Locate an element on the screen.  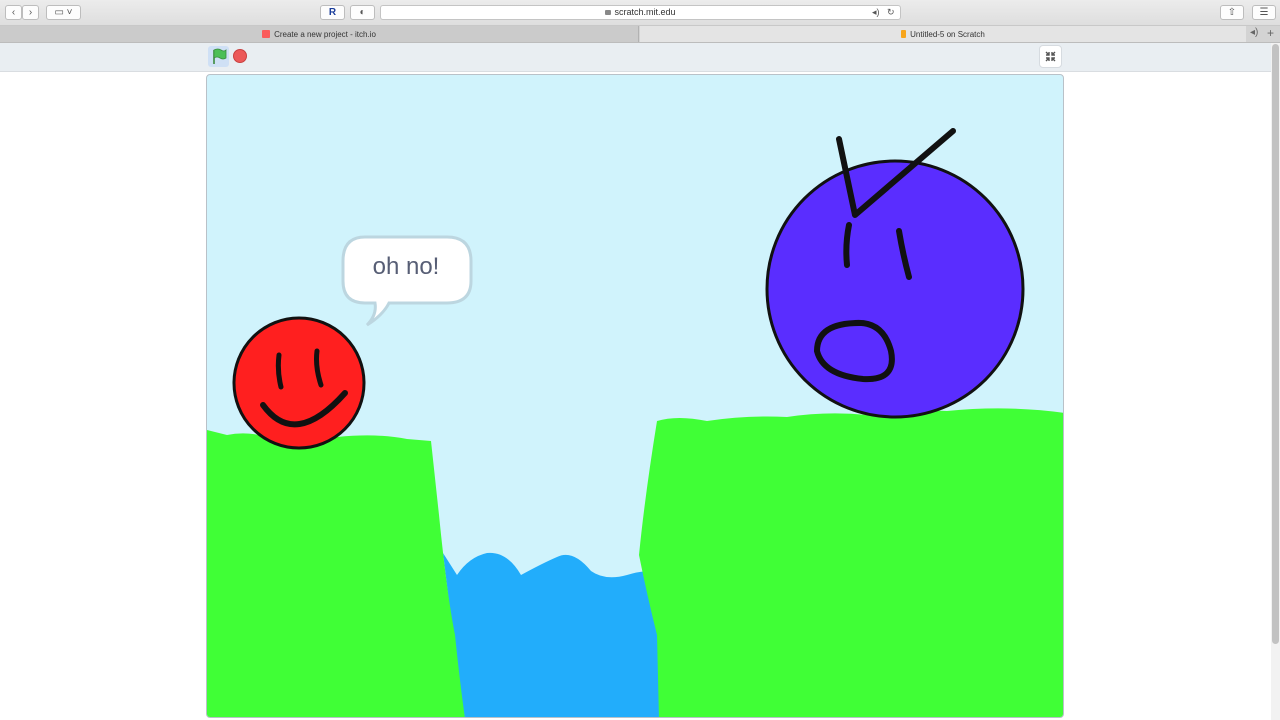
tab-label: Create a new project - itch.io is located at coordinates (325, 34).